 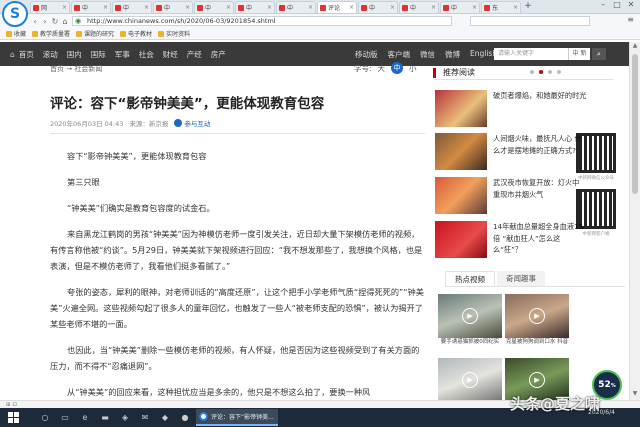 What do you see at coordinates (194, 54) in the screenshot?
I see `nav-link: 产经` at bounding box center [194, 54].